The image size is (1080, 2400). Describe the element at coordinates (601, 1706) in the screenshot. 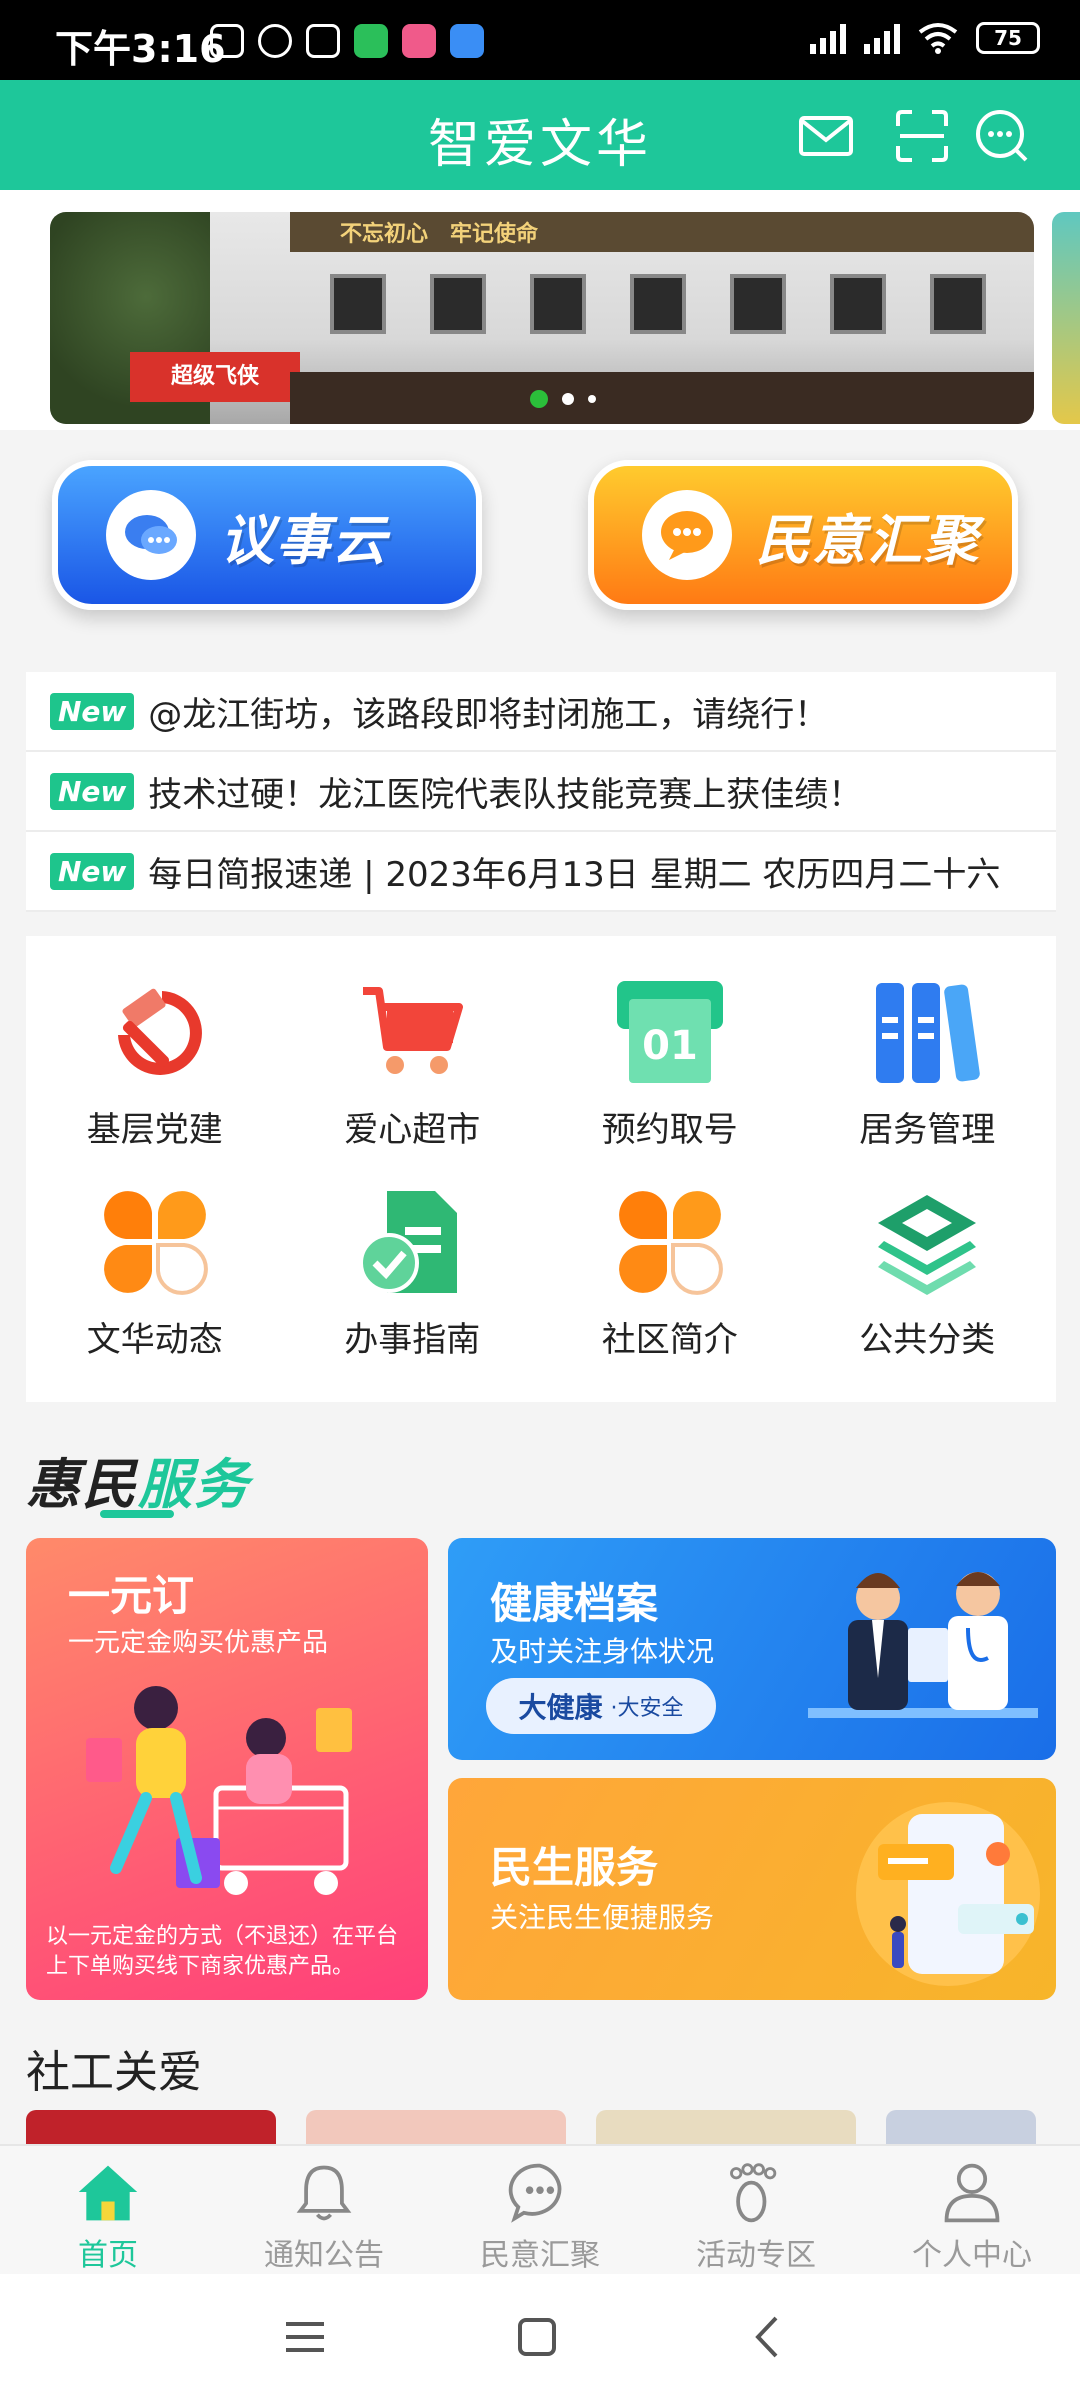

I see `health-pill: 大健康 ·大安全` at that location.